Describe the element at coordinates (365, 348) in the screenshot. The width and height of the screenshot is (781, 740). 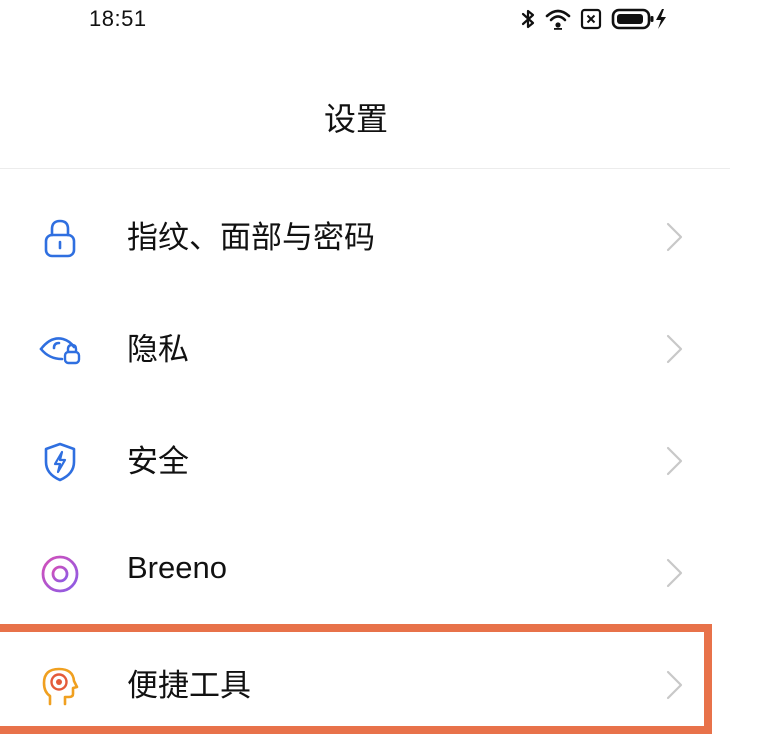
I see `settings-item-privacy: 隐私` at that location.